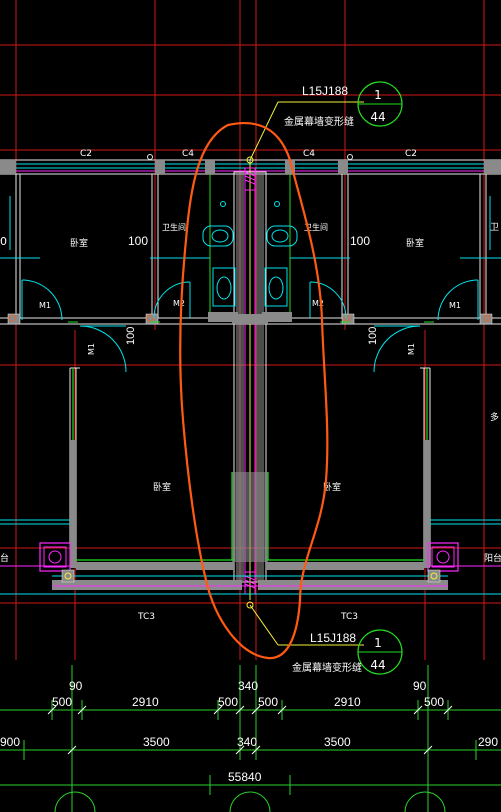 This screenshot has width=501, height=812. Describe the element at coordinates (411, 349) in the screenshot. I see `door-label-m1-vert-right: M1` at that location.